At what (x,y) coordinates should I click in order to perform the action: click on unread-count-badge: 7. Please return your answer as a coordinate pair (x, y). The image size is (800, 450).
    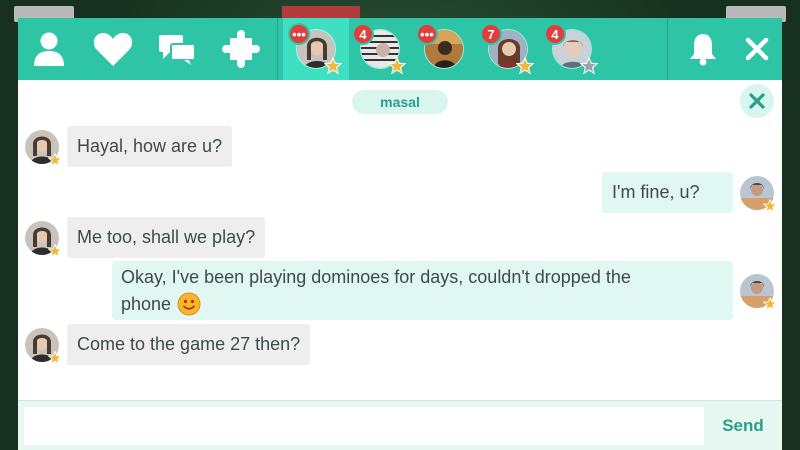
    Looking at the image, I should click on (491, 34).